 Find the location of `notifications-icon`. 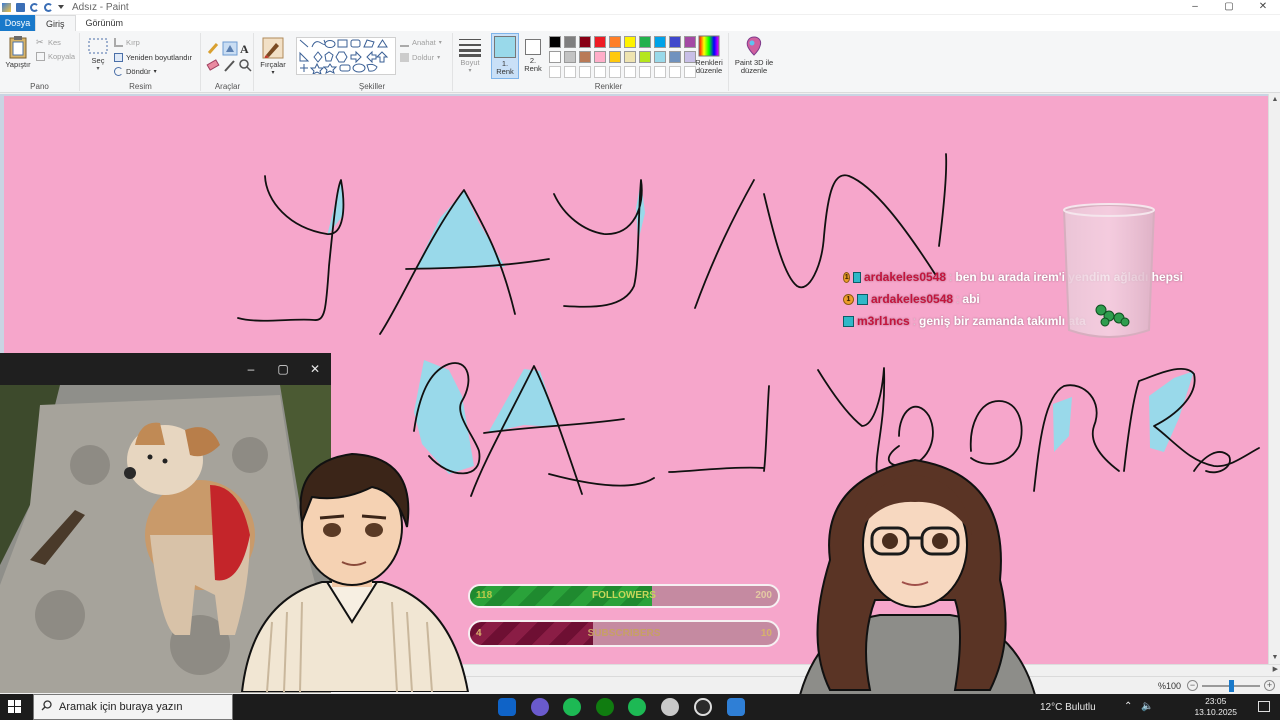

notifications-icon is located at coordinates (1264, 706).